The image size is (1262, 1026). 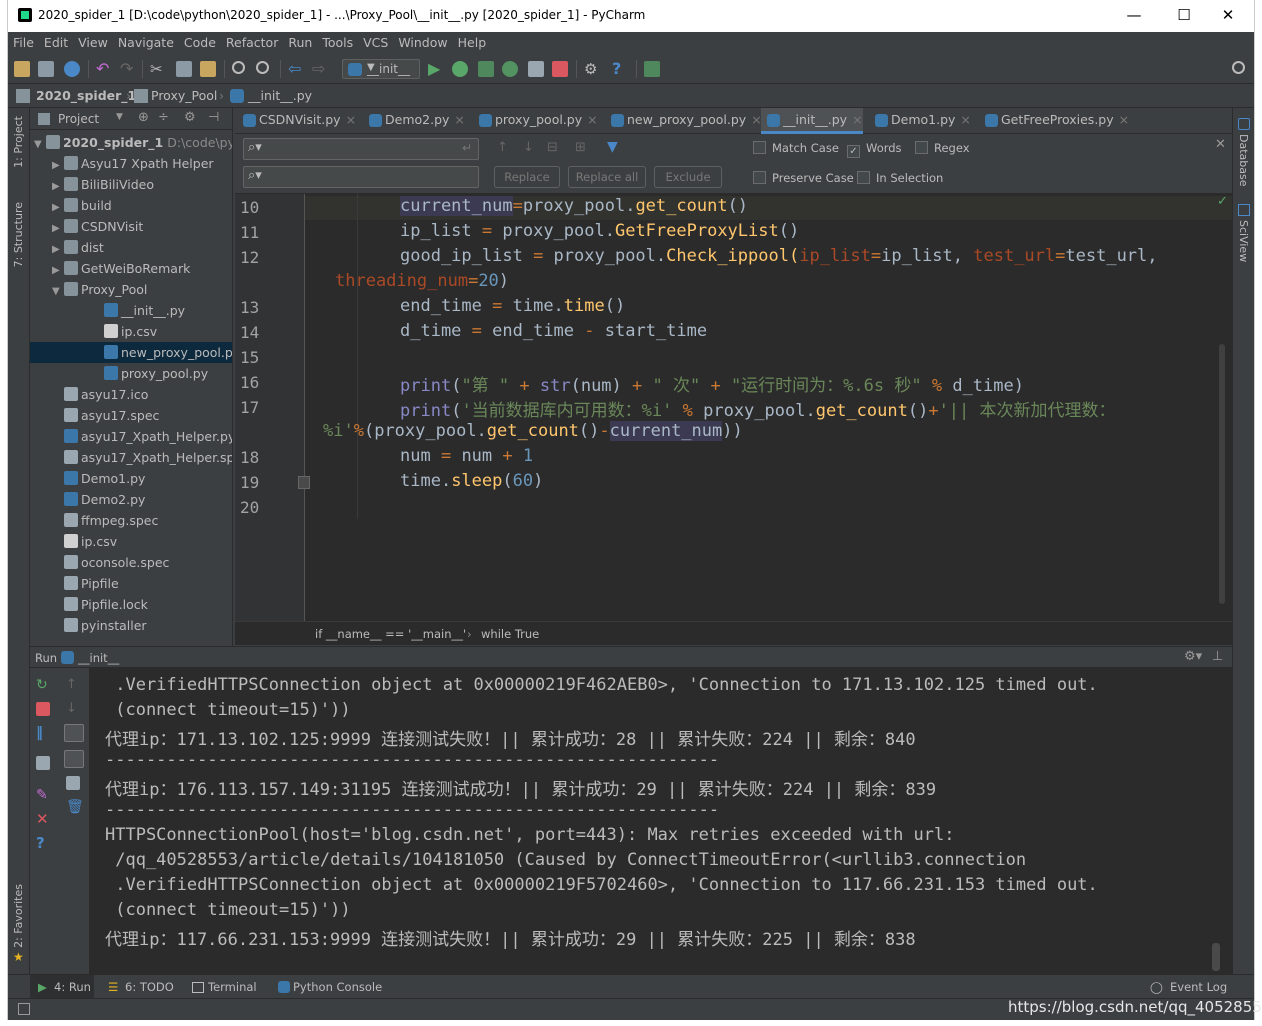 I want to click on run-config-name: __init__, so click(x=98, y=658).